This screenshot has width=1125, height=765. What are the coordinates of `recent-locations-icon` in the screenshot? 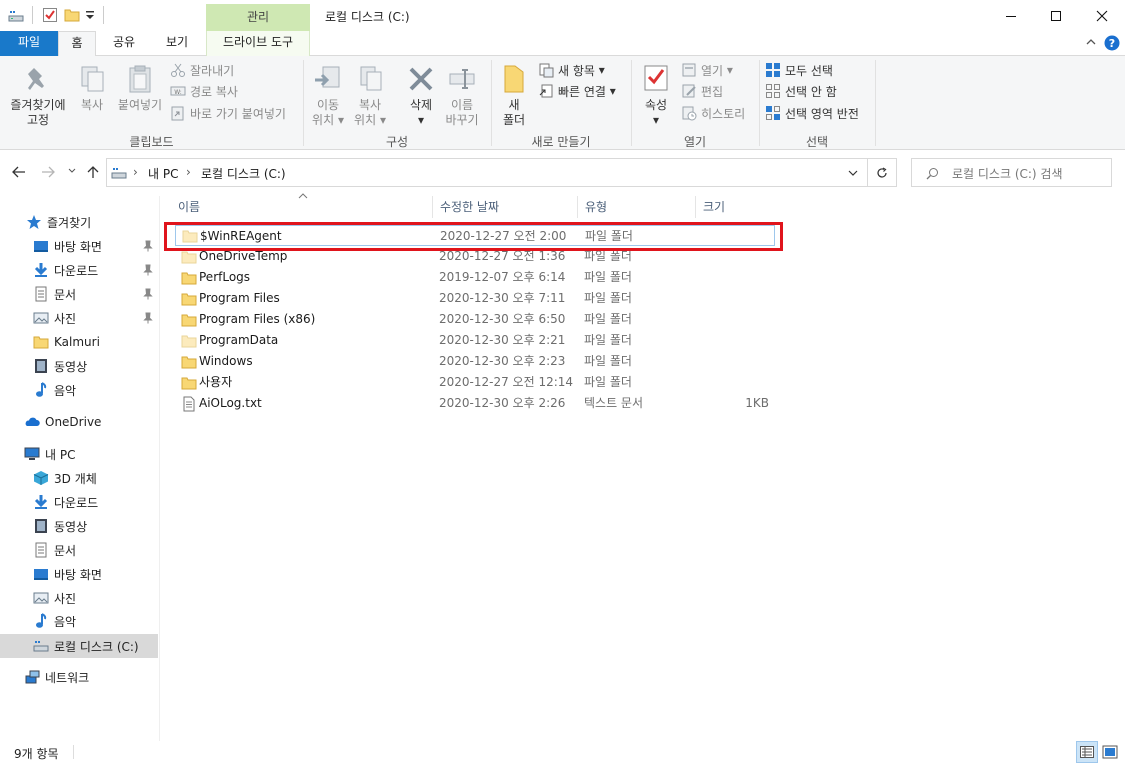 It's located at (72, 171).